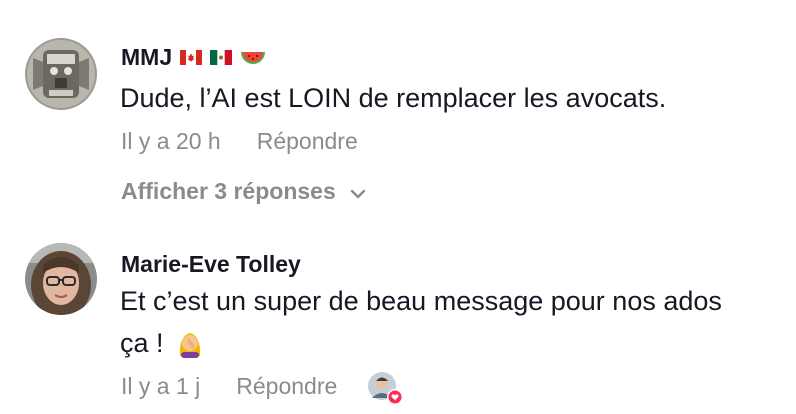 The width and height of the screenshot is (796, 414). What do you see at coordinates (239, 141) in the screenshot?
I see `comment-meta: Il y a 20 h Répondre` at bounding box center [239, 141].